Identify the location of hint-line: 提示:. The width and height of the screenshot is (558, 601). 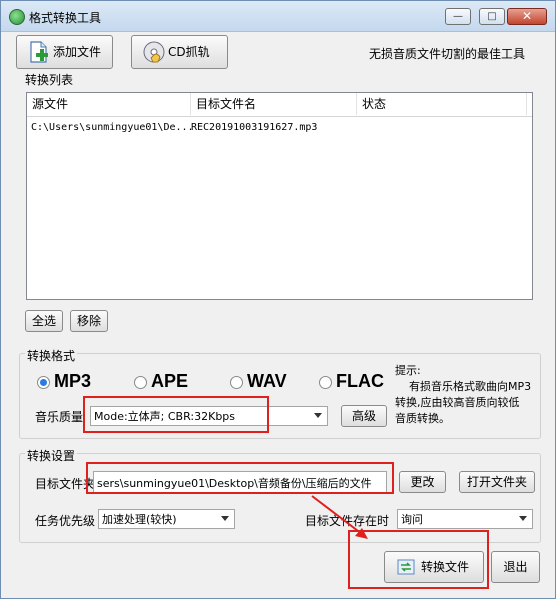
(408, 370).